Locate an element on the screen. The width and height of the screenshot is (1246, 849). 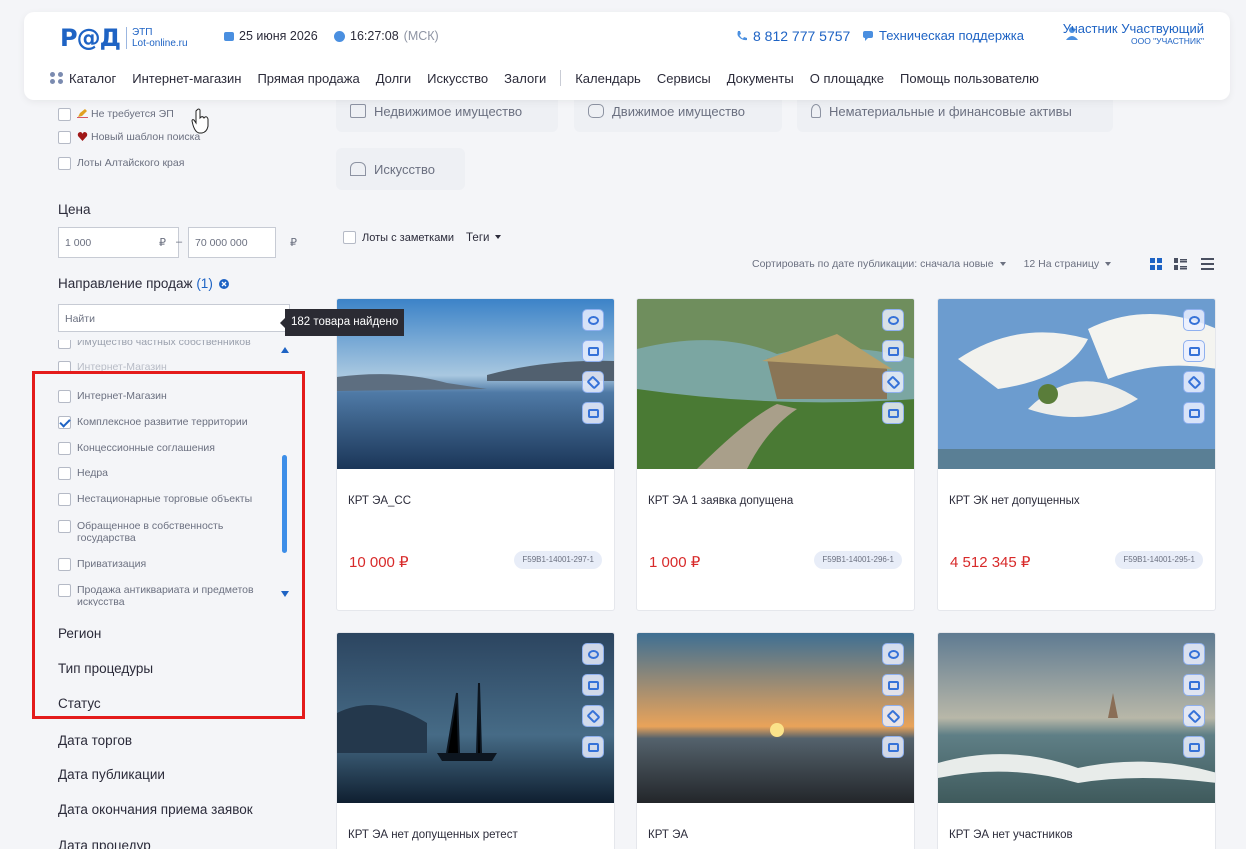
site-logo: Р@Д ЭТП Lot-online.ru is located at coordinates (124, 38).